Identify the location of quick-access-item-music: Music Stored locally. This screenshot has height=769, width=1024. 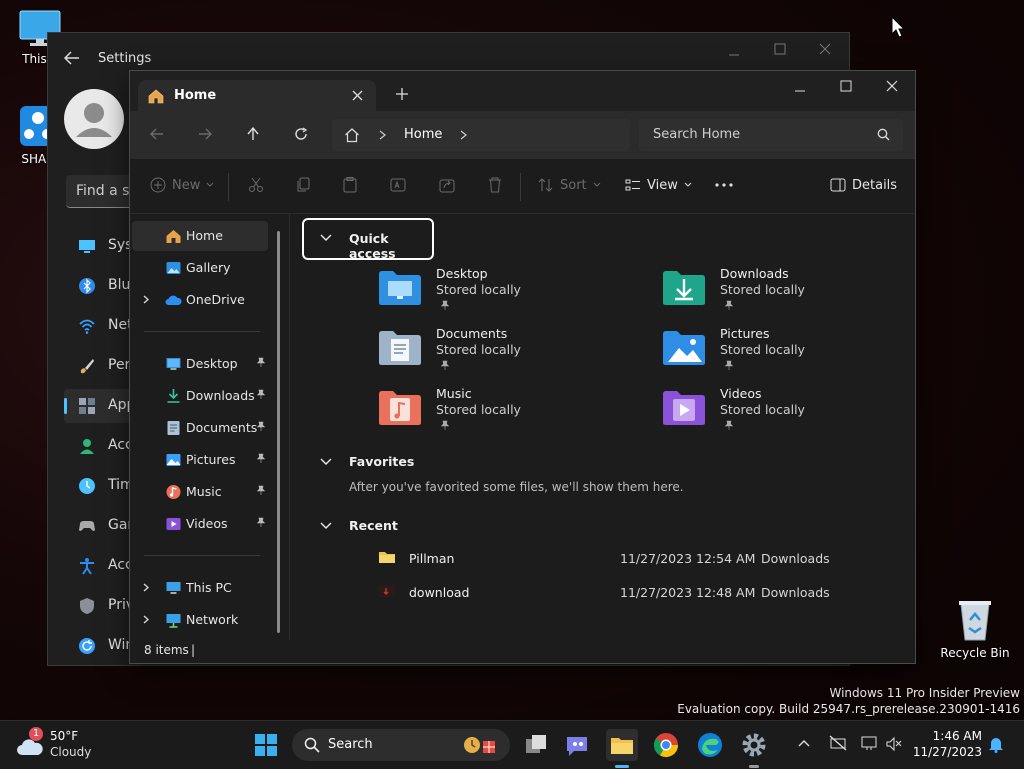
(498, 414).